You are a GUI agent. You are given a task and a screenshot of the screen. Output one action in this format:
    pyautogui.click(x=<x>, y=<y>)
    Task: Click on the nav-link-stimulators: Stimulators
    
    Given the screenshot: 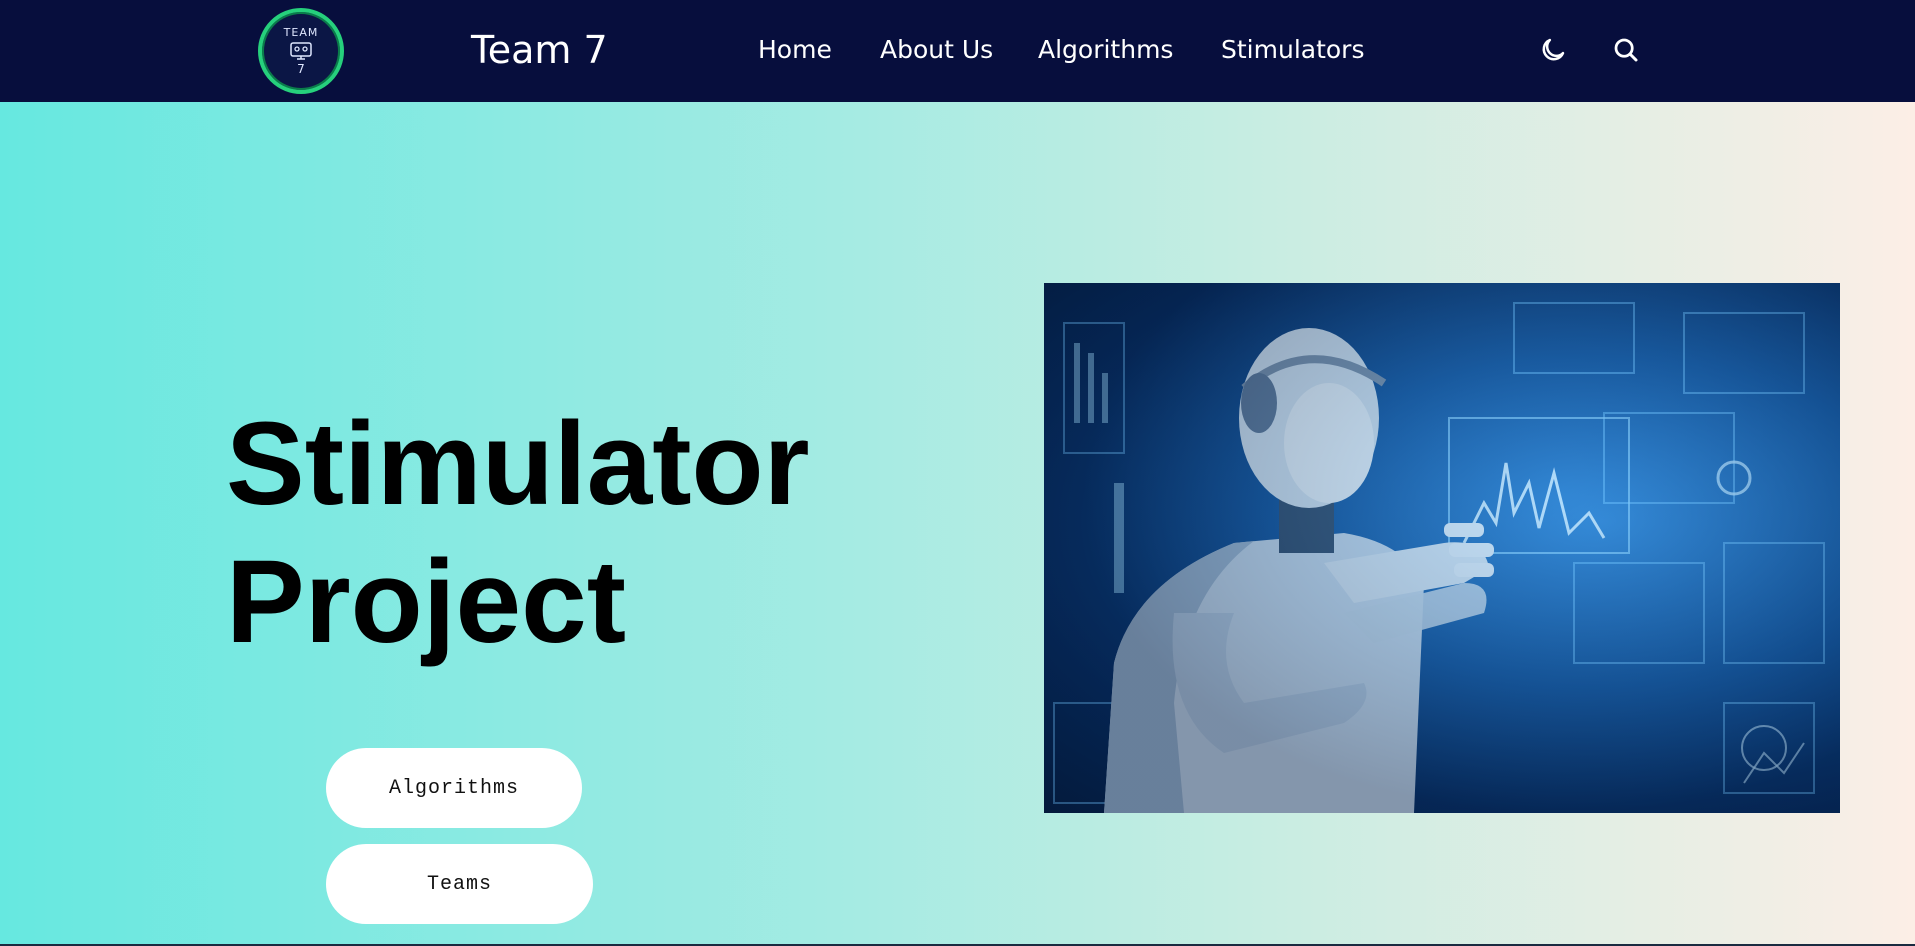 What is the action you would take?
    pyautogui.click(x=1292, y=50)
    